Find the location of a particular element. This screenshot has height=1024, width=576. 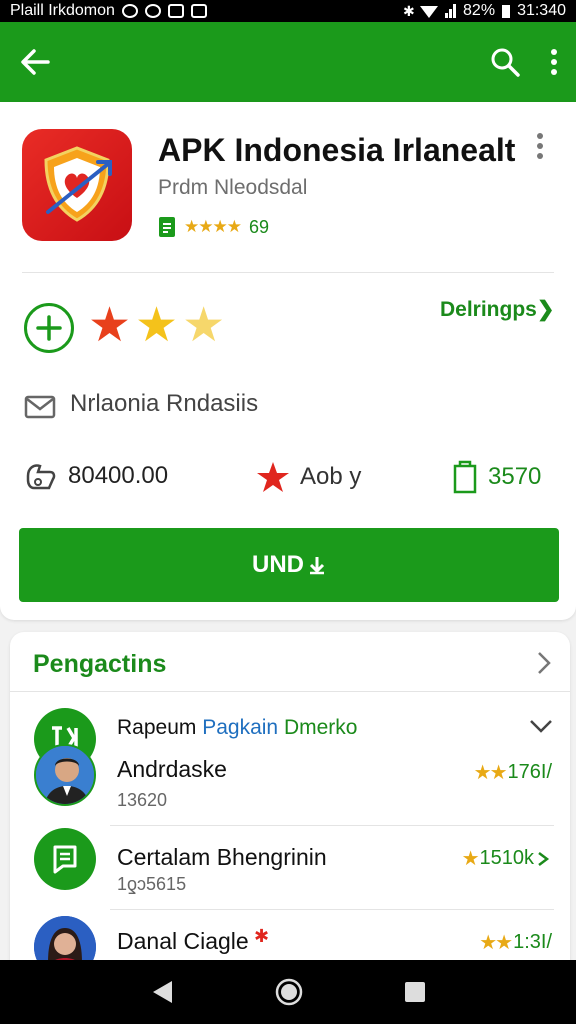

app-developer: Prdm Nleodsdal is located at coordinates (232, 188).